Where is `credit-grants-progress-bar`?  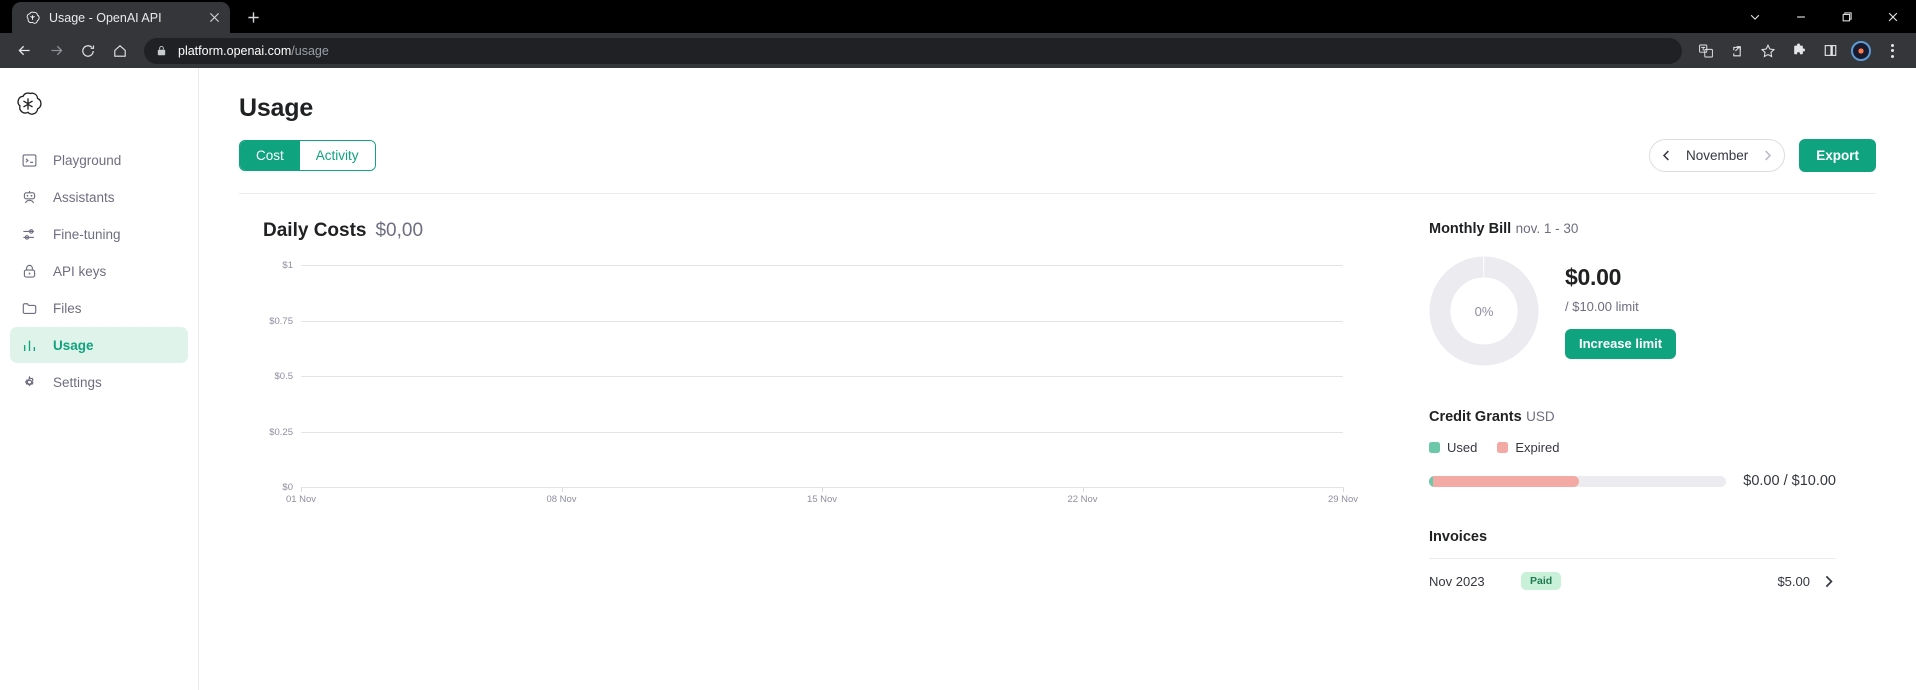
credit-grants-progress-bar is located at coordinates (1578, 481).